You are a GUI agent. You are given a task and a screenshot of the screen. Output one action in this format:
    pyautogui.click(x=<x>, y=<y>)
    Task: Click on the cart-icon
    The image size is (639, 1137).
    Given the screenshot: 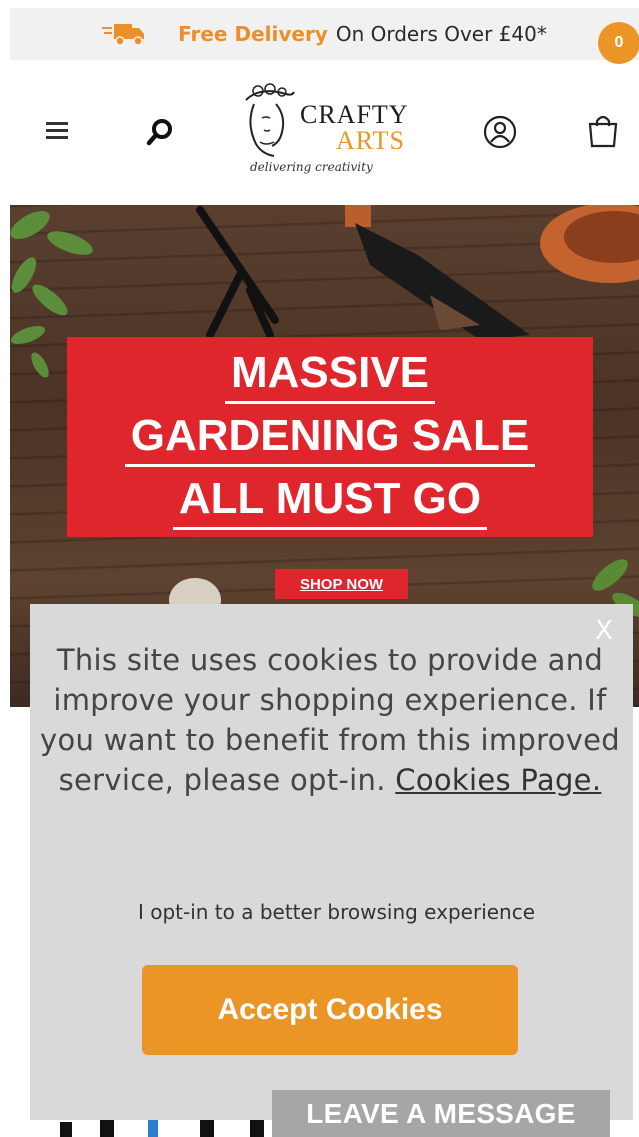 What is the action you would take?
    pyautogui.click(x=603, y=131)
    